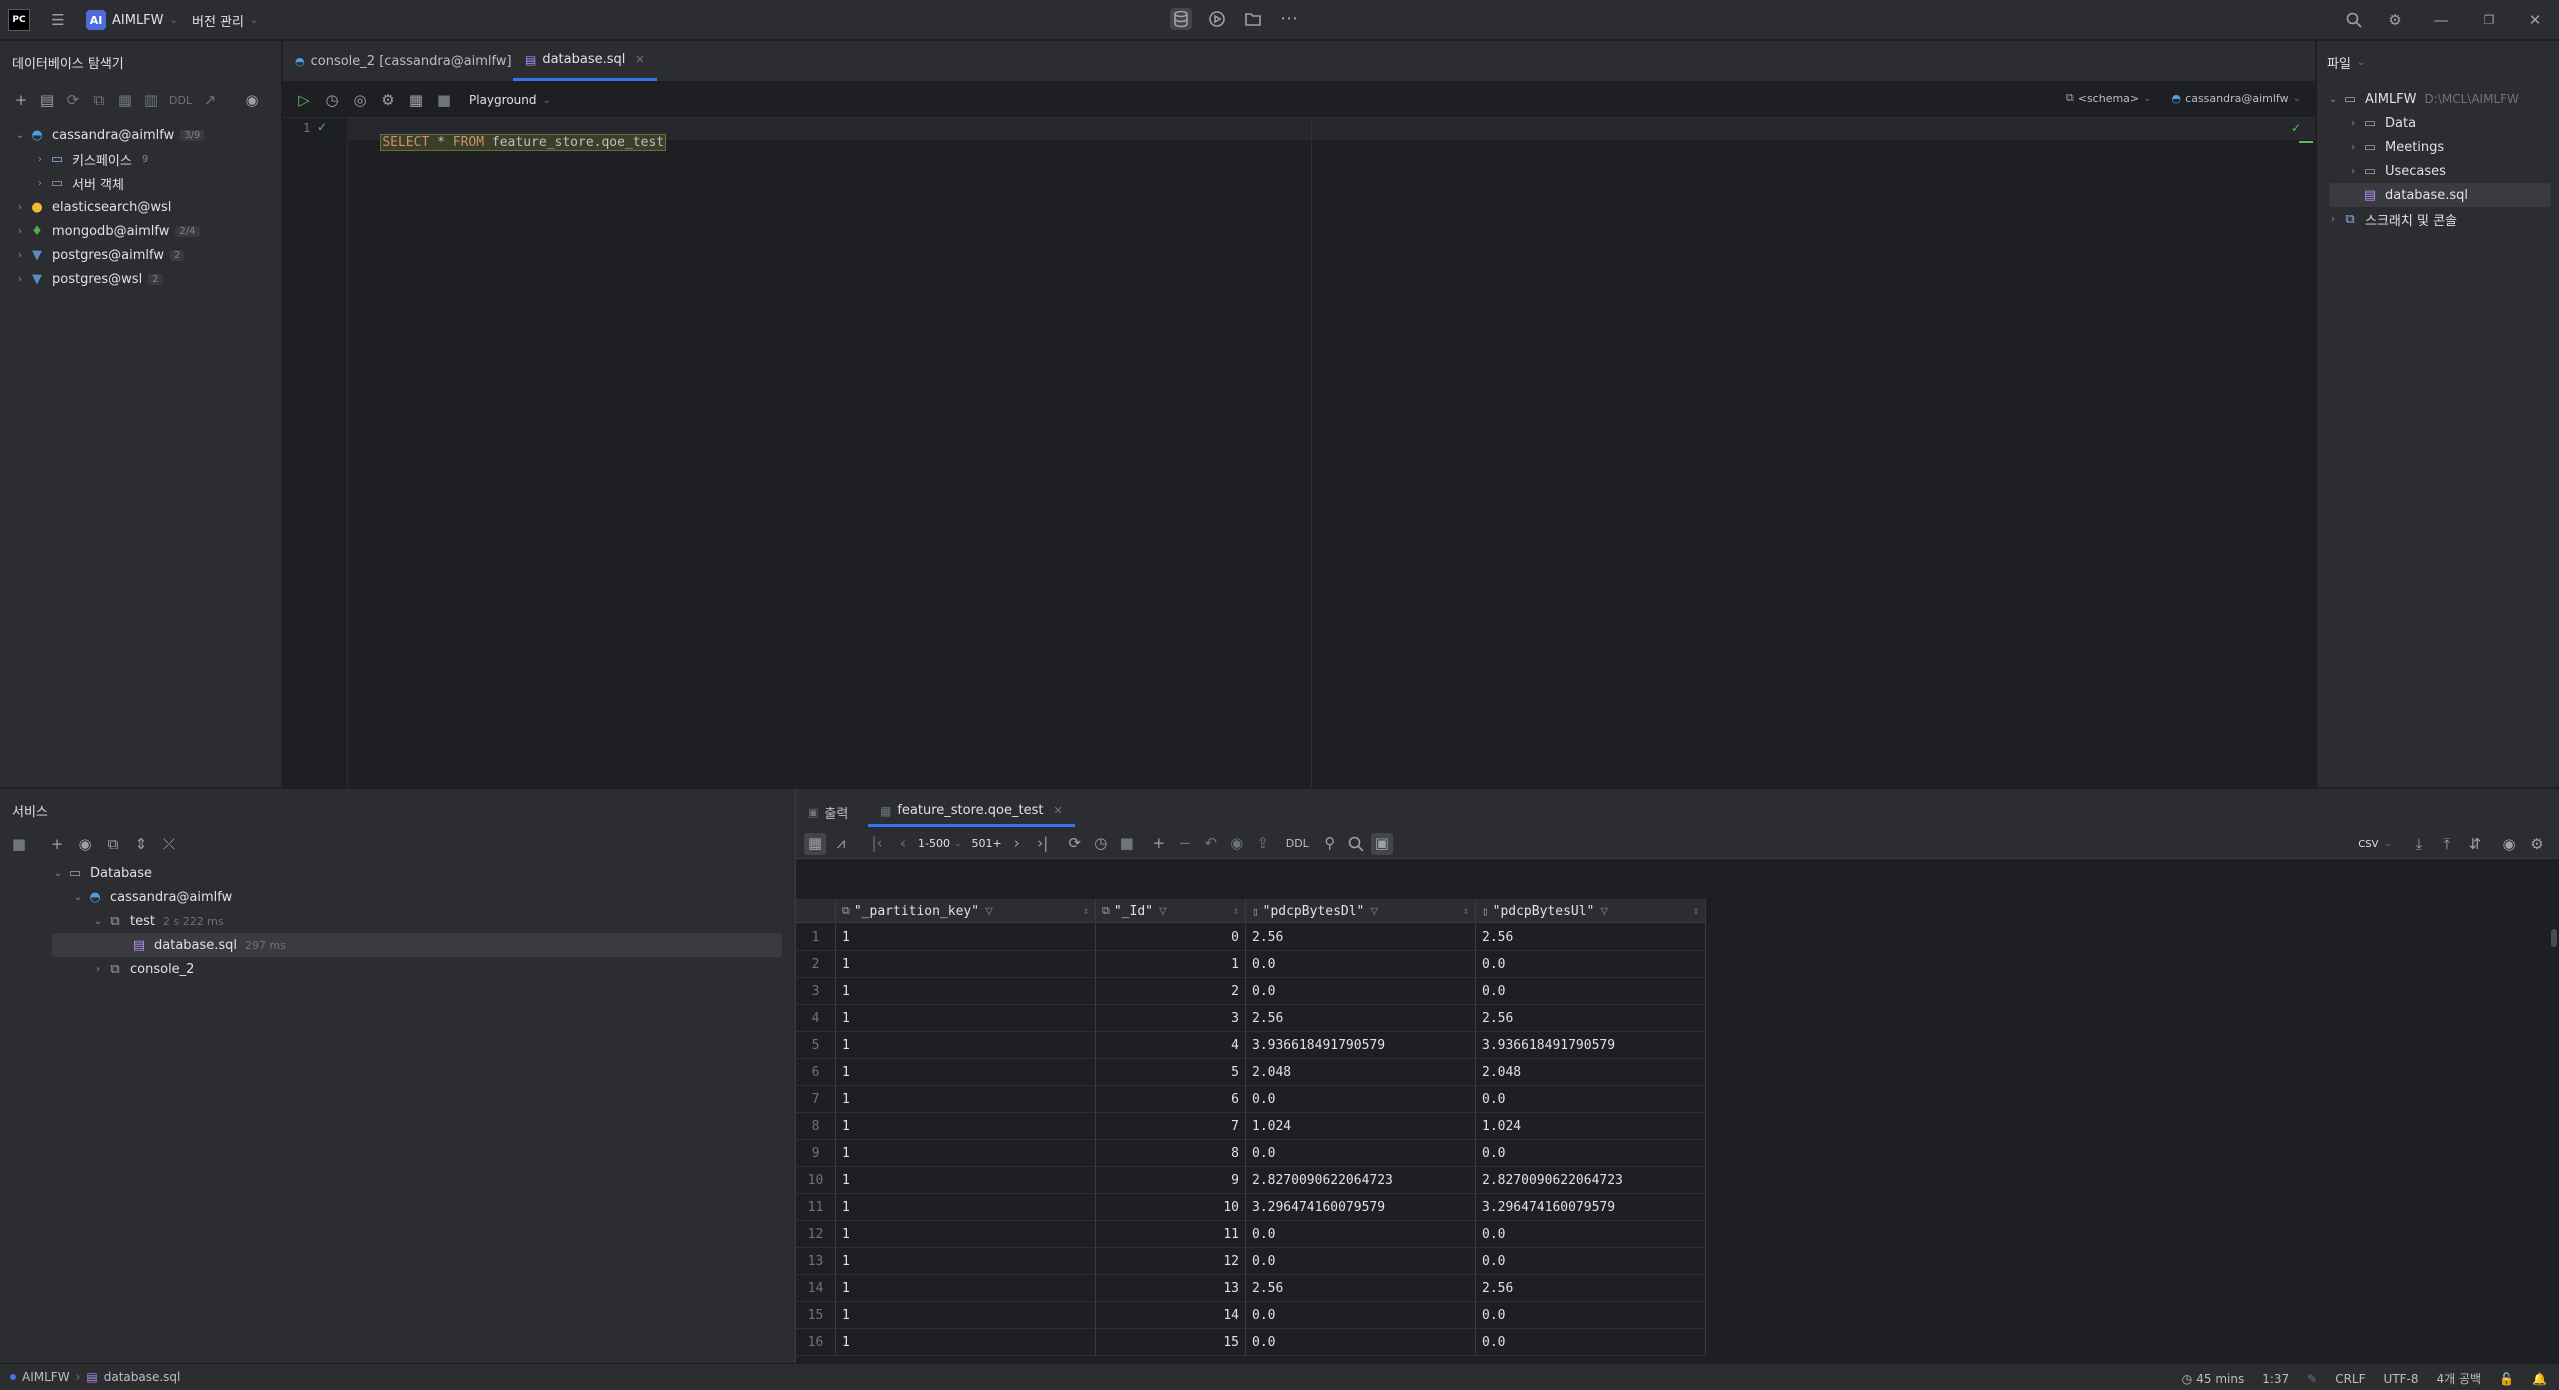 The width and height of the screenshot is (2559, 1390). What do you see at coordinates (91, 207) in the screenshot?
I see `tree-item-elasticsearch: › ● elasticsearch@wsl` at bounding box center [91, 207].